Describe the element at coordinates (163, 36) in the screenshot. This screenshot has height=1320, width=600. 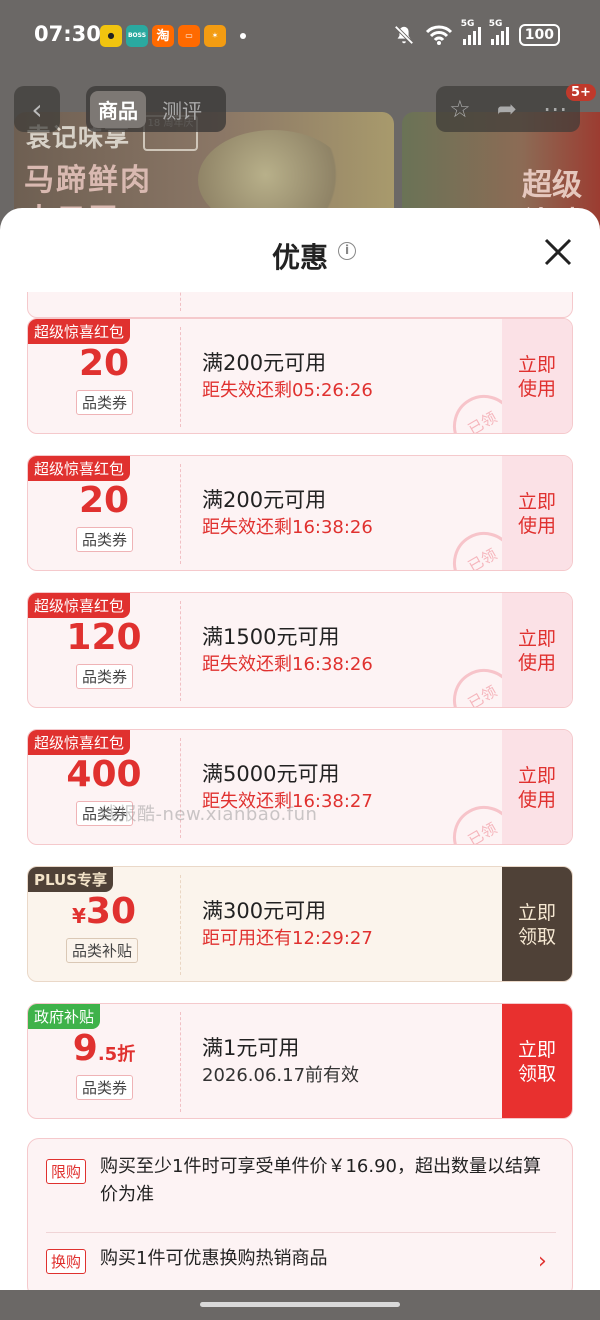
I see `app-icon-taobao: 淘` at that location.